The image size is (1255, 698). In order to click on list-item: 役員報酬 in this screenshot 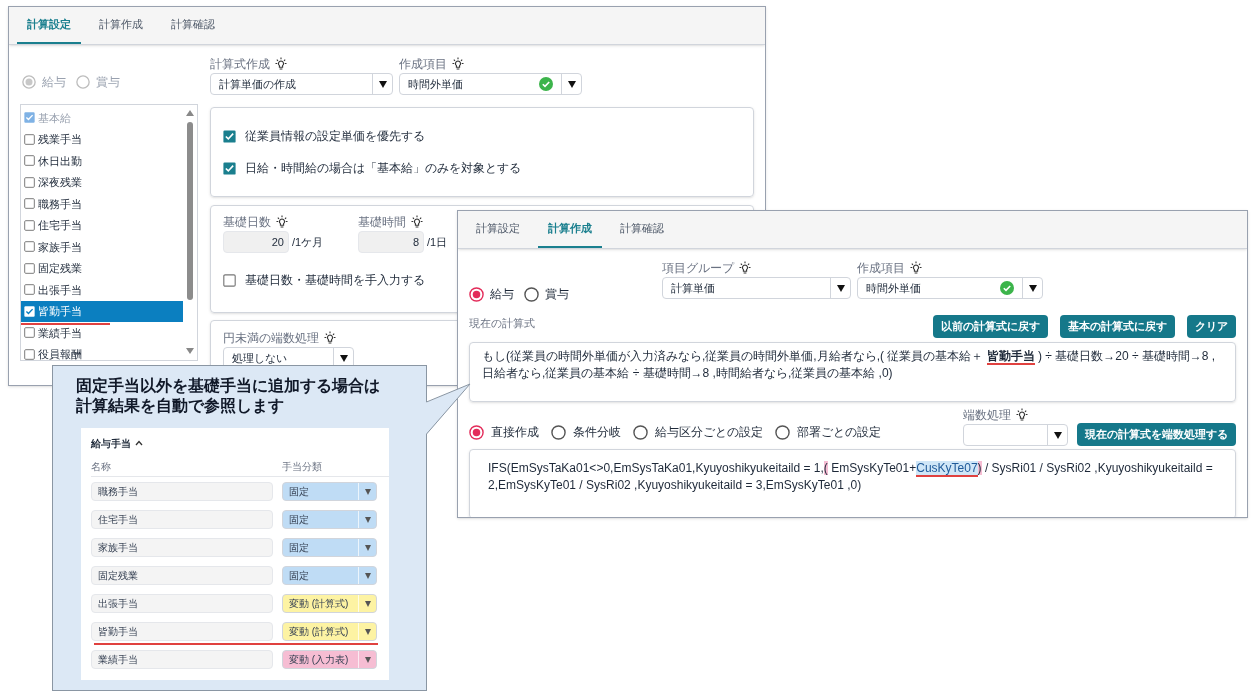, I will do `click(102, 351)`.